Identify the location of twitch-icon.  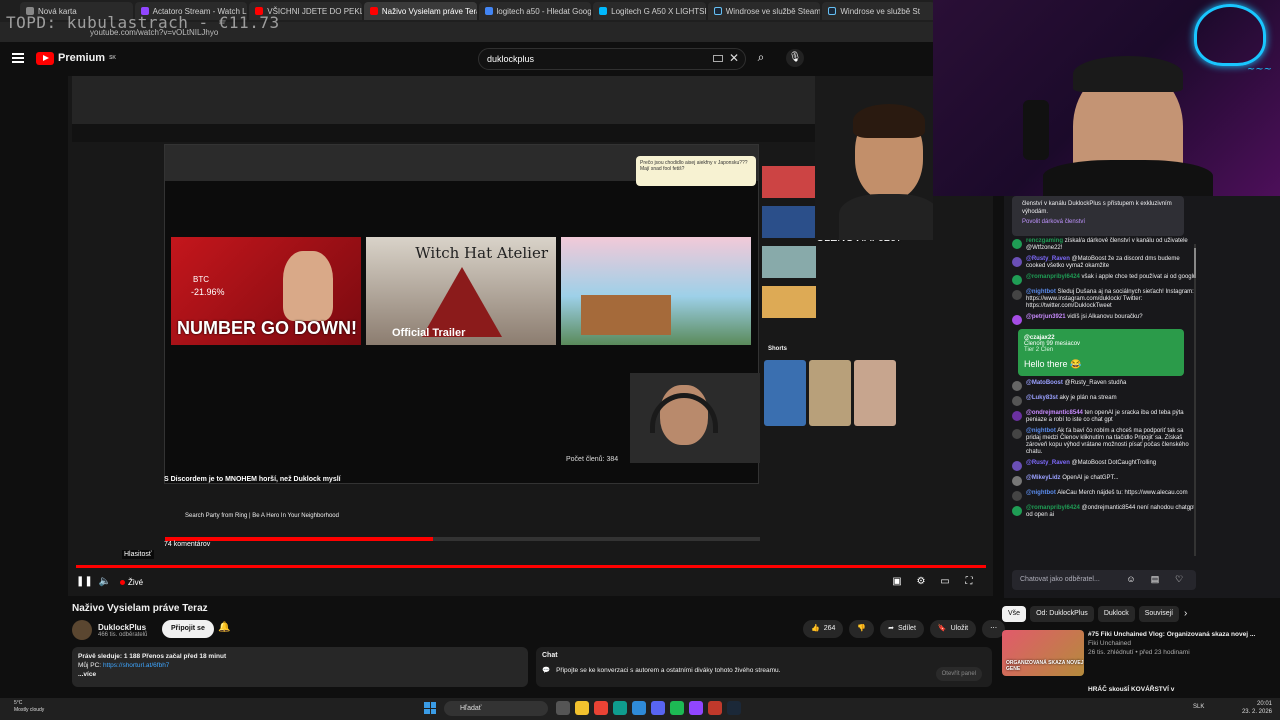
(696, 708).